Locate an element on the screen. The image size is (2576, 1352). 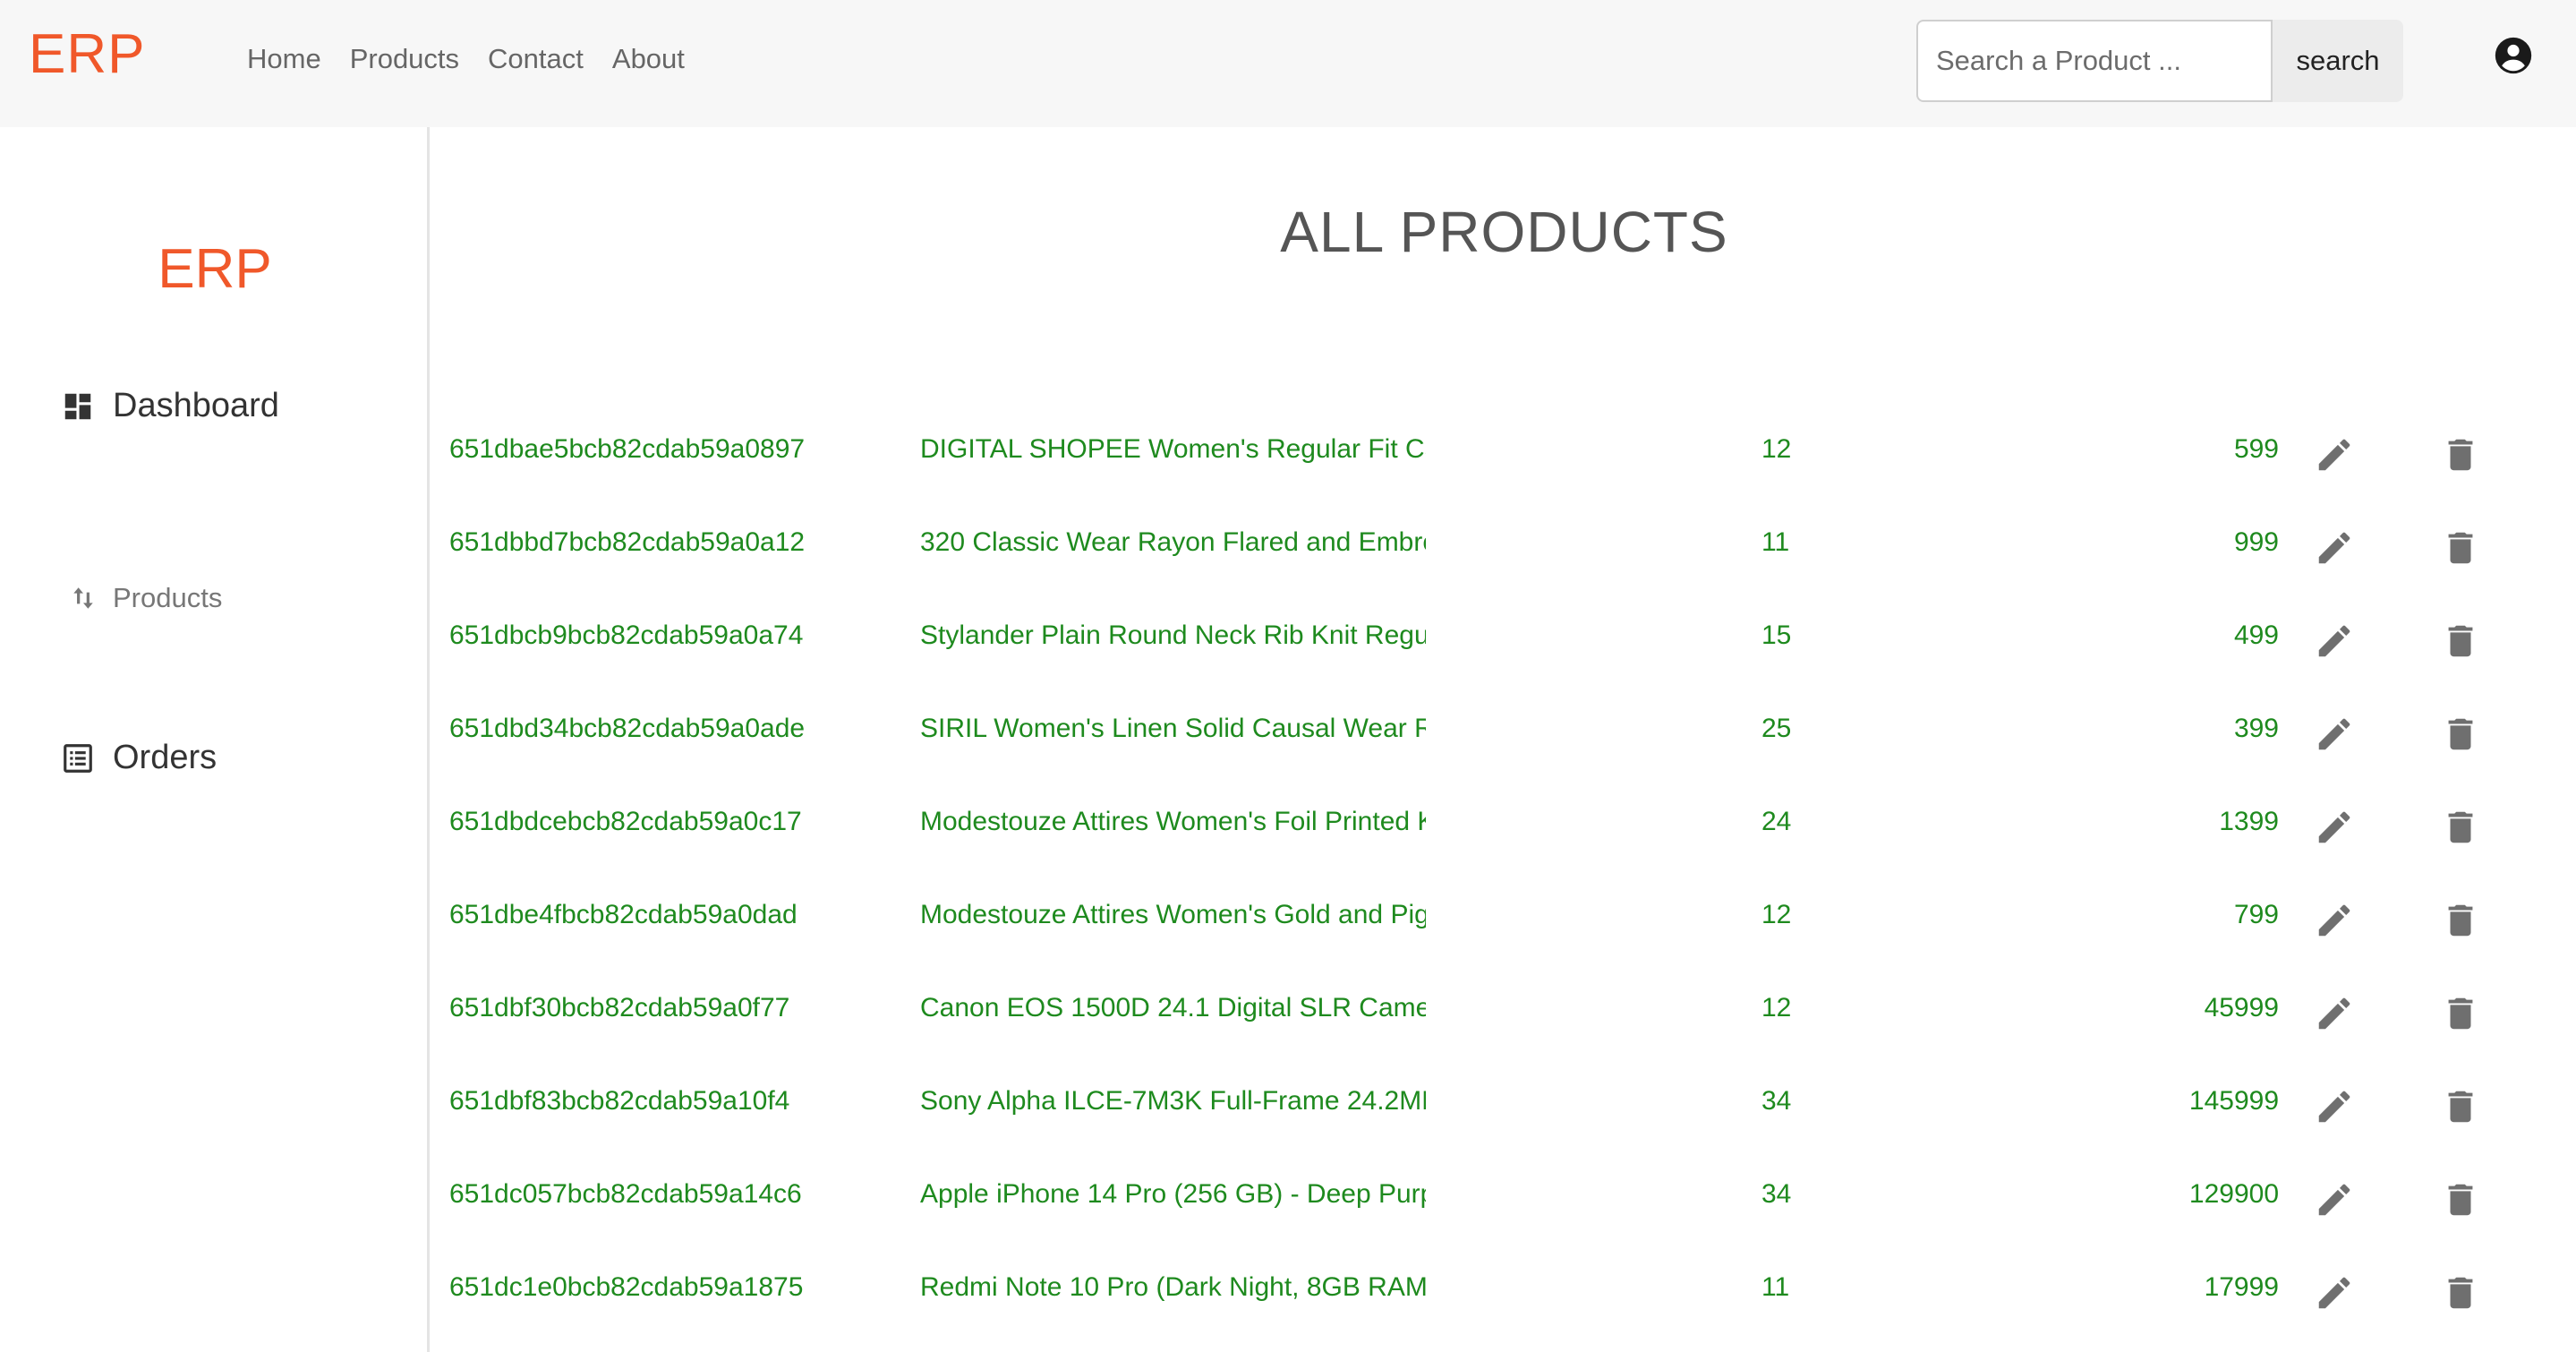
sidebar-item-orders: Orders is located at coordinates (139, 758).